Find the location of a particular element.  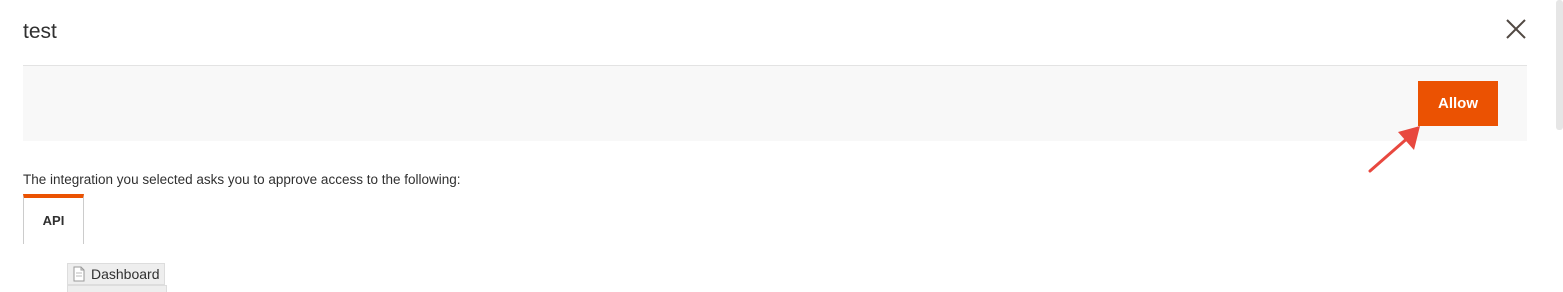

tab-api: API is located at coordinates (53, 219).